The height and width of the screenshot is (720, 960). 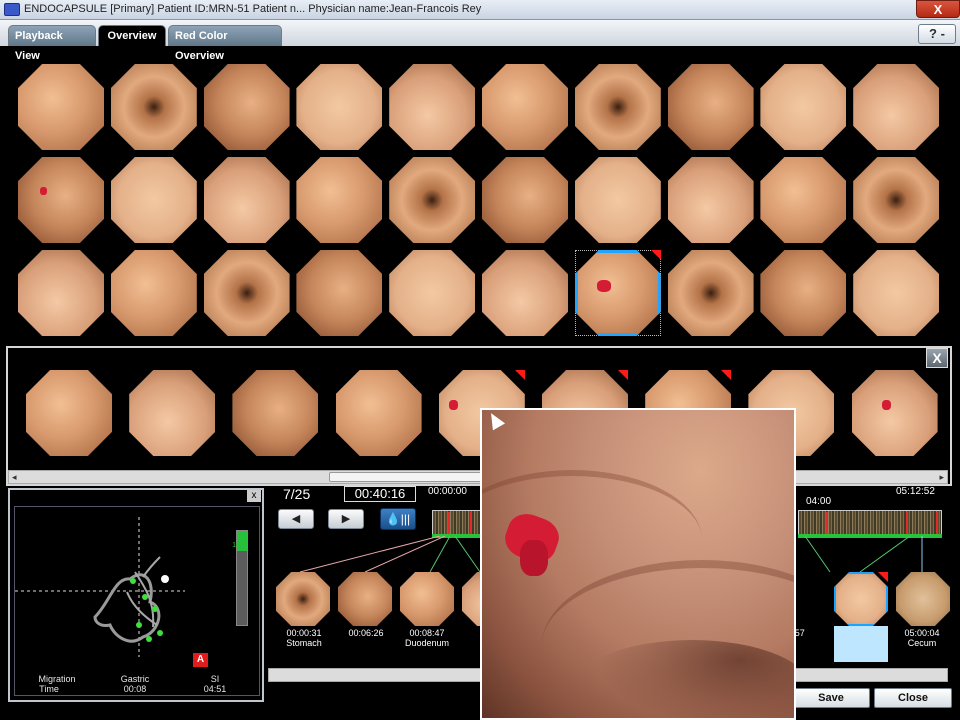 I want to click on landmark-thumb-cecum, so click(x=923, y=599).